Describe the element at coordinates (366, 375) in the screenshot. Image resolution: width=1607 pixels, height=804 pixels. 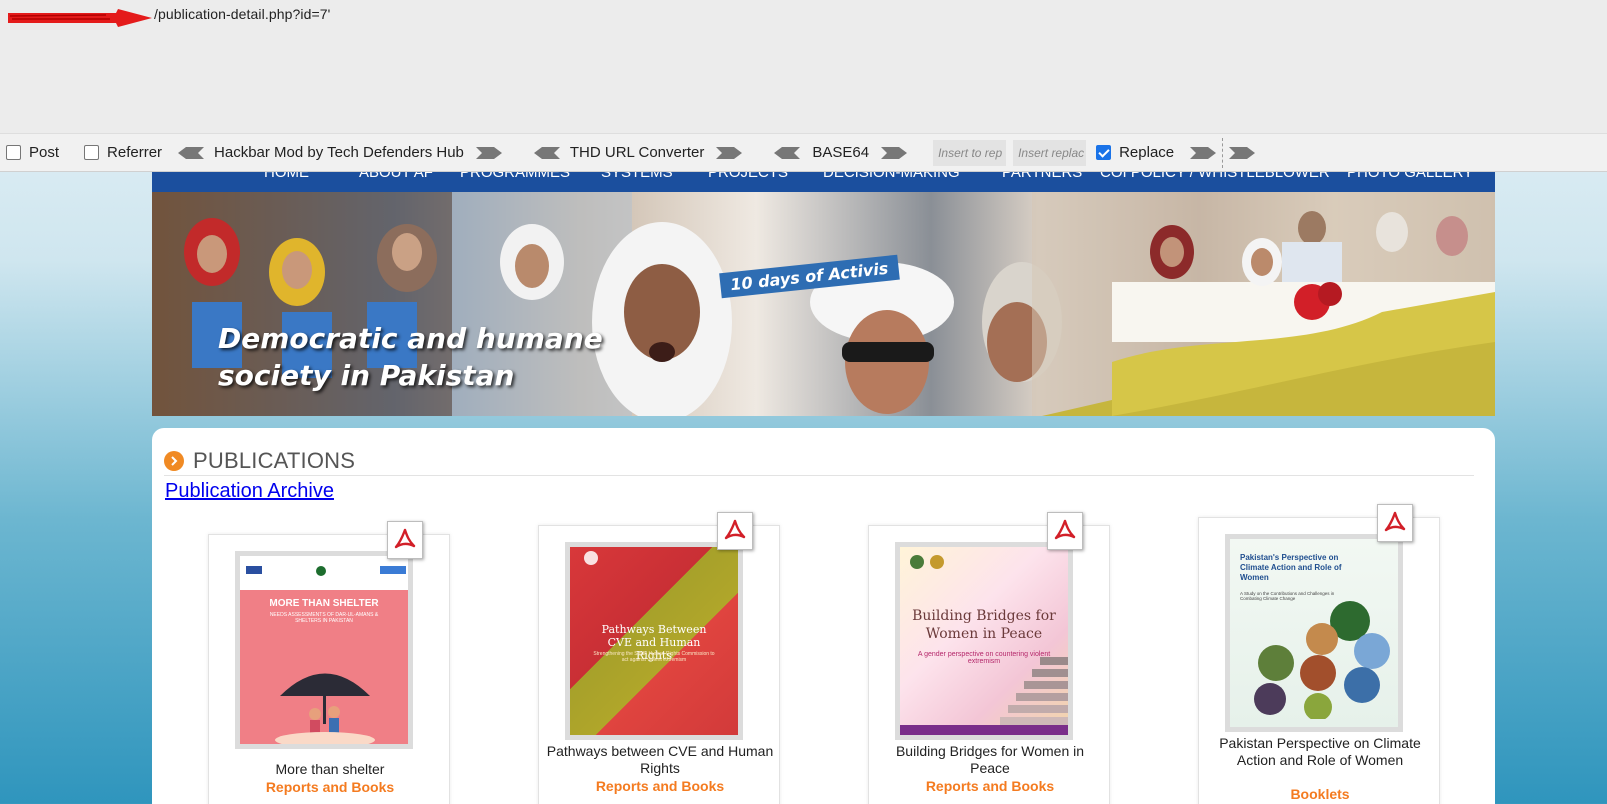
I see `banner-line-2: society in Pakistan` at that location.